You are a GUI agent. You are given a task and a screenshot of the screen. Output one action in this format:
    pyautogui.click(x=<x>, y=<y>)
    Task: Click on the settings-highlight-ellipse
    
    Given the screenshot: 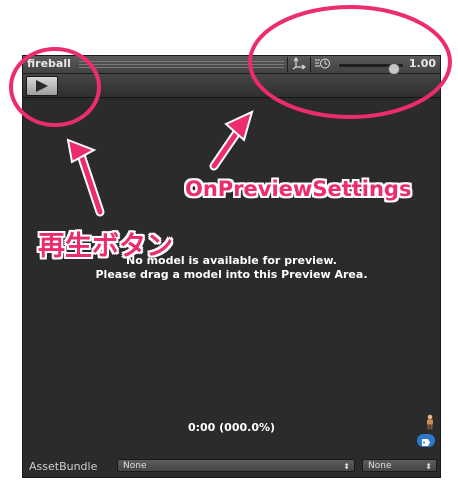 What is the action you would take?
    pyautogui.click(x=350, y=62)
    